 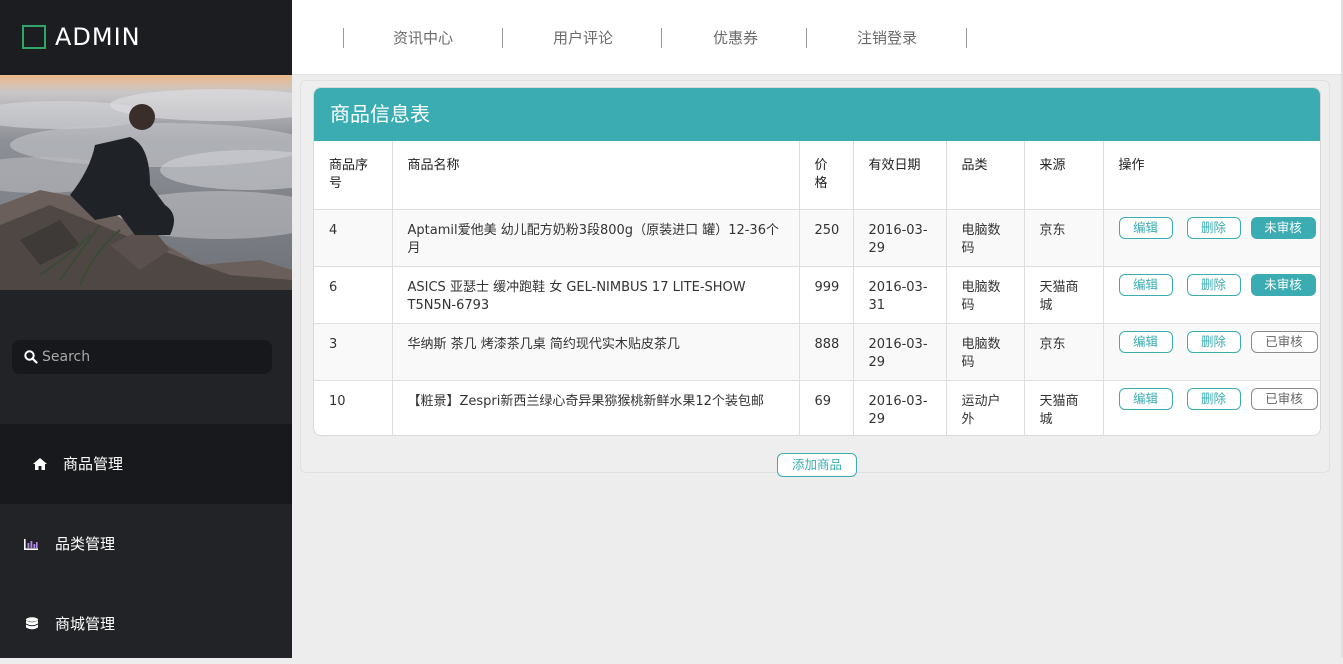 I want to click on profile-banner-image, so click(x=146, y=182).